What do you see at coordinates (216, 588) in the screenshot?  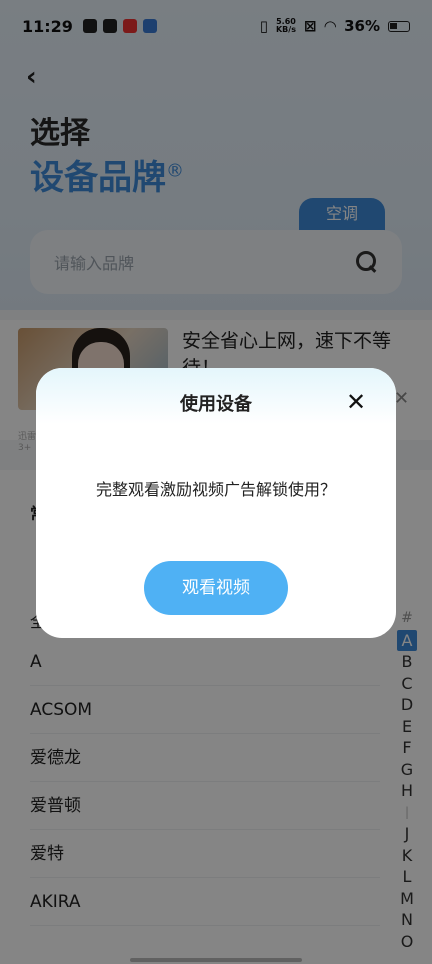 I see `watch-video-button: 观看视频` at bounding box center [216, 588].